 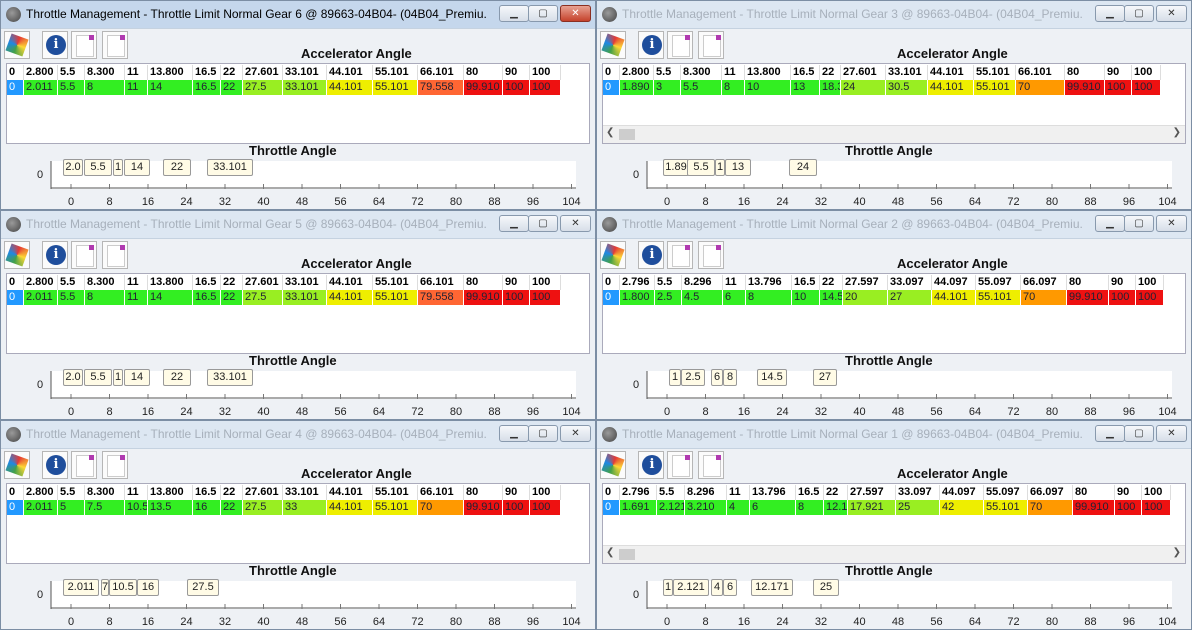 What do you see at coordinates (768, 87) in the screenshot?
I see `data-cell: 10` at bounding box center [768, 87].